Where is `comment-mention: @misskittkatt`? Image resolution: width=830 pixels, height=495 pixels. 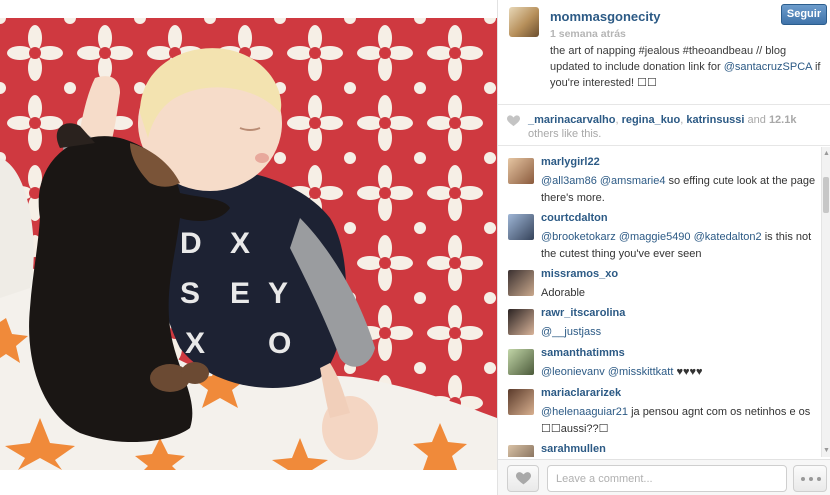
comment-mention: @misskittkatt is located at coordinates (641, 372).